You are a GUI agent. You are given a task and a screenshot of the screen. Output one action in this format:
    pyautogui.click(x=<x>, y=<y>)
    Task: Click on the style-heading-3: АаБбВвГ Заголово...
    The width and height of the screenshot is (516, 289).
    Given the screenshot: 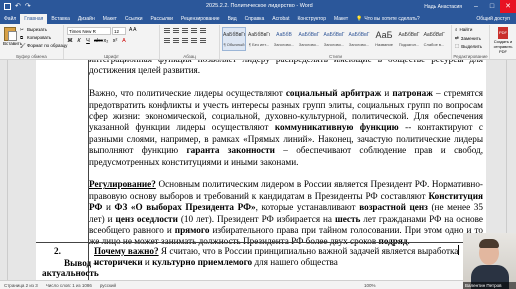 What is the action you would take?
    pyautogui.click(x=334, y=39)
    